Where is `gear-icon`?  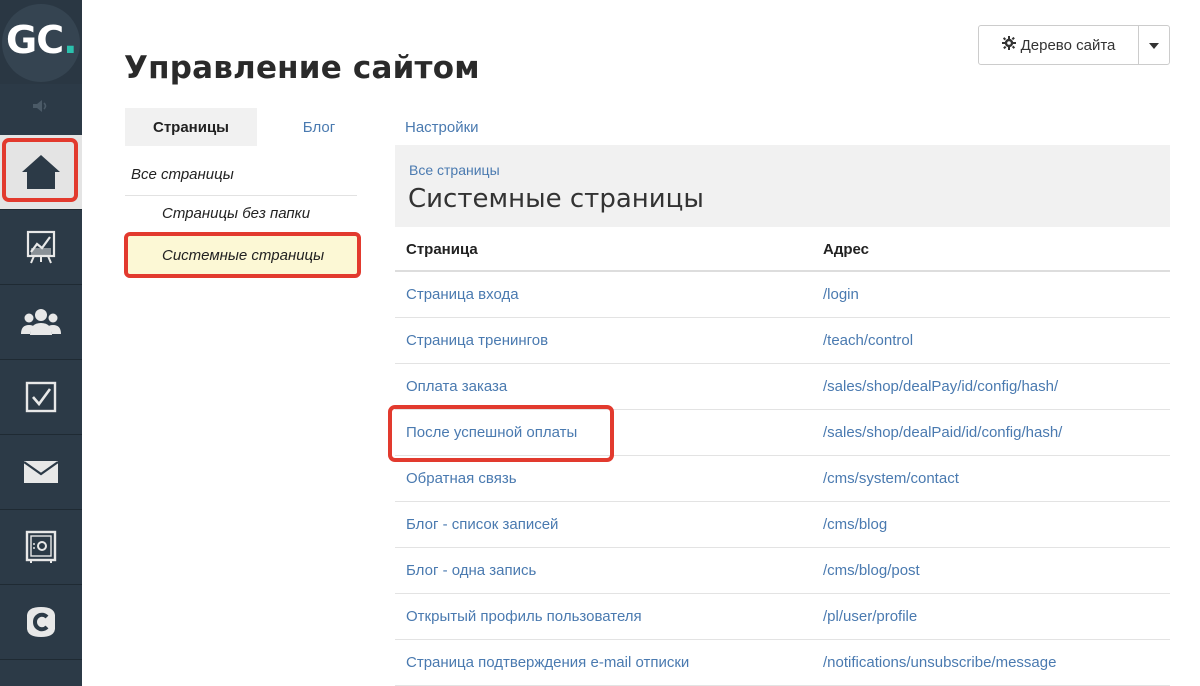
gear-icon is located at coordinates (1008, 45).